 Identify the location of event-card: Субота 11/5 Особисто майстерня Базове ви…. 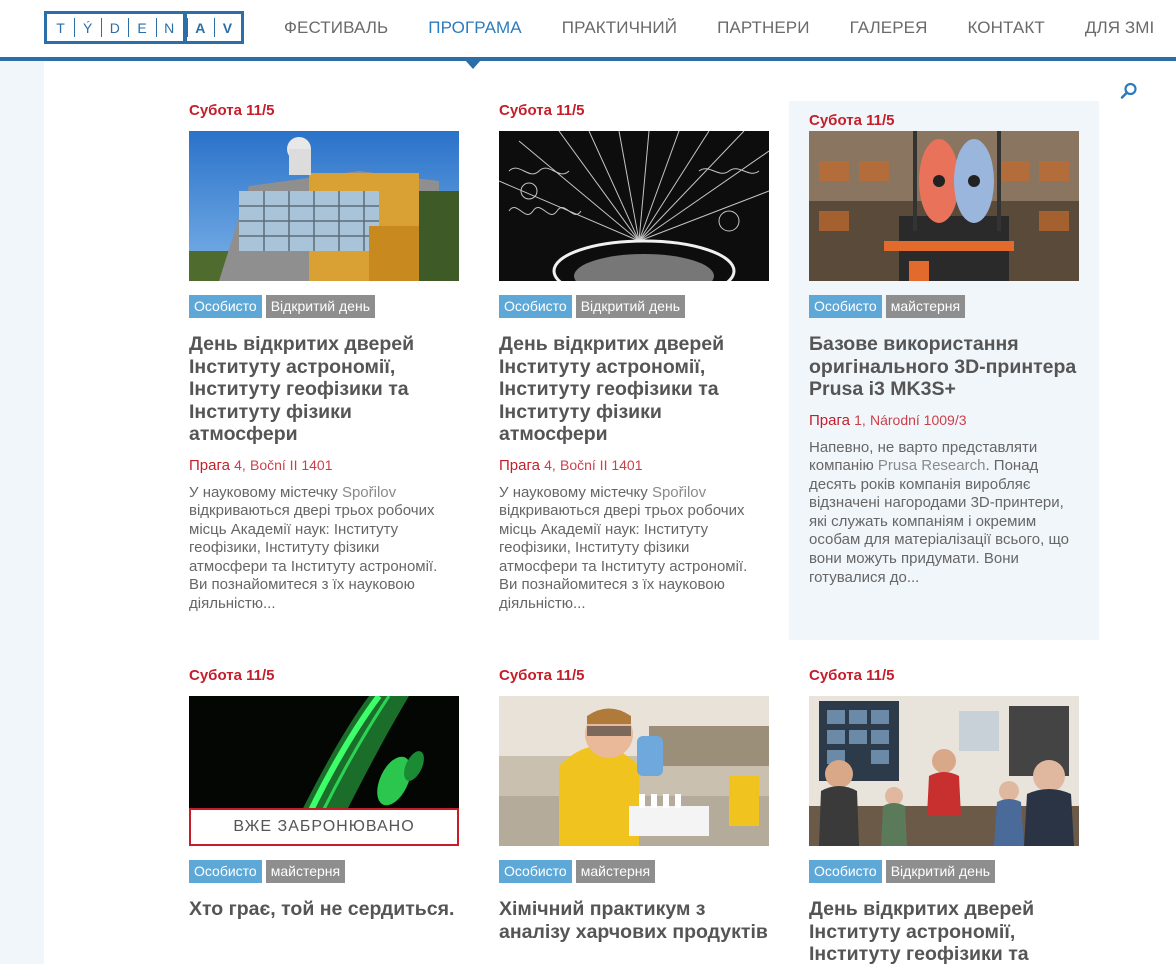
(944, 370).